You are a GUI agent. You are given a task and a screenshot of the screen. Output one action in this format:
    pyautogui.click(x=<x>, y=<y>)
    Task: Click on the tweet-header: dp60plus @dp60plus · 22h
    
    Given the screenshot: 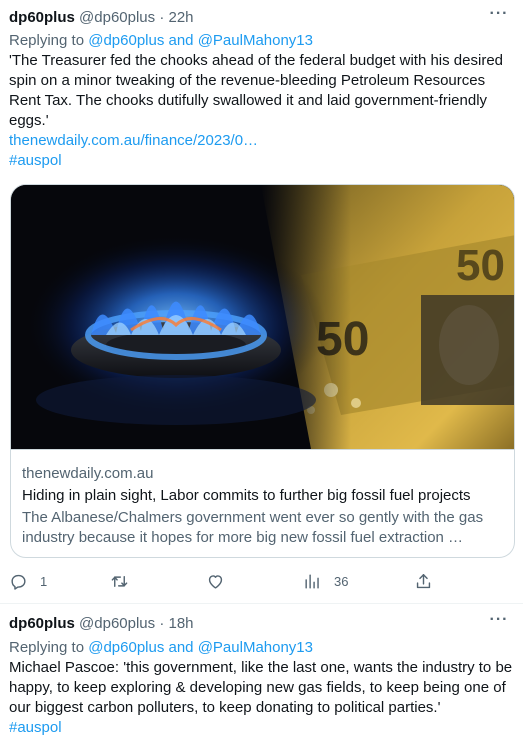 What is the action you would take?
    pyautogui.click(x=246, y=18)
    